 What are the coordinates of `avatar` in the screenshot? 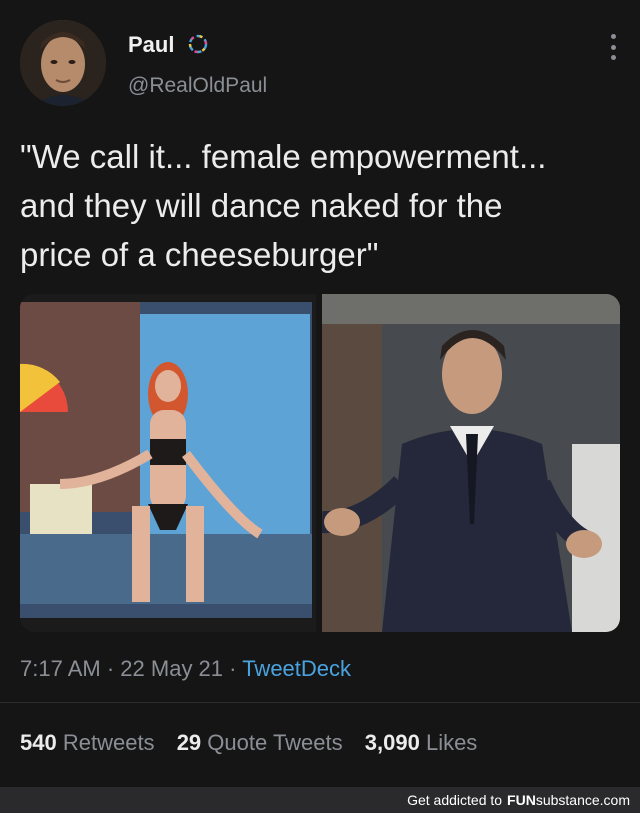 It's located at (63, 63).